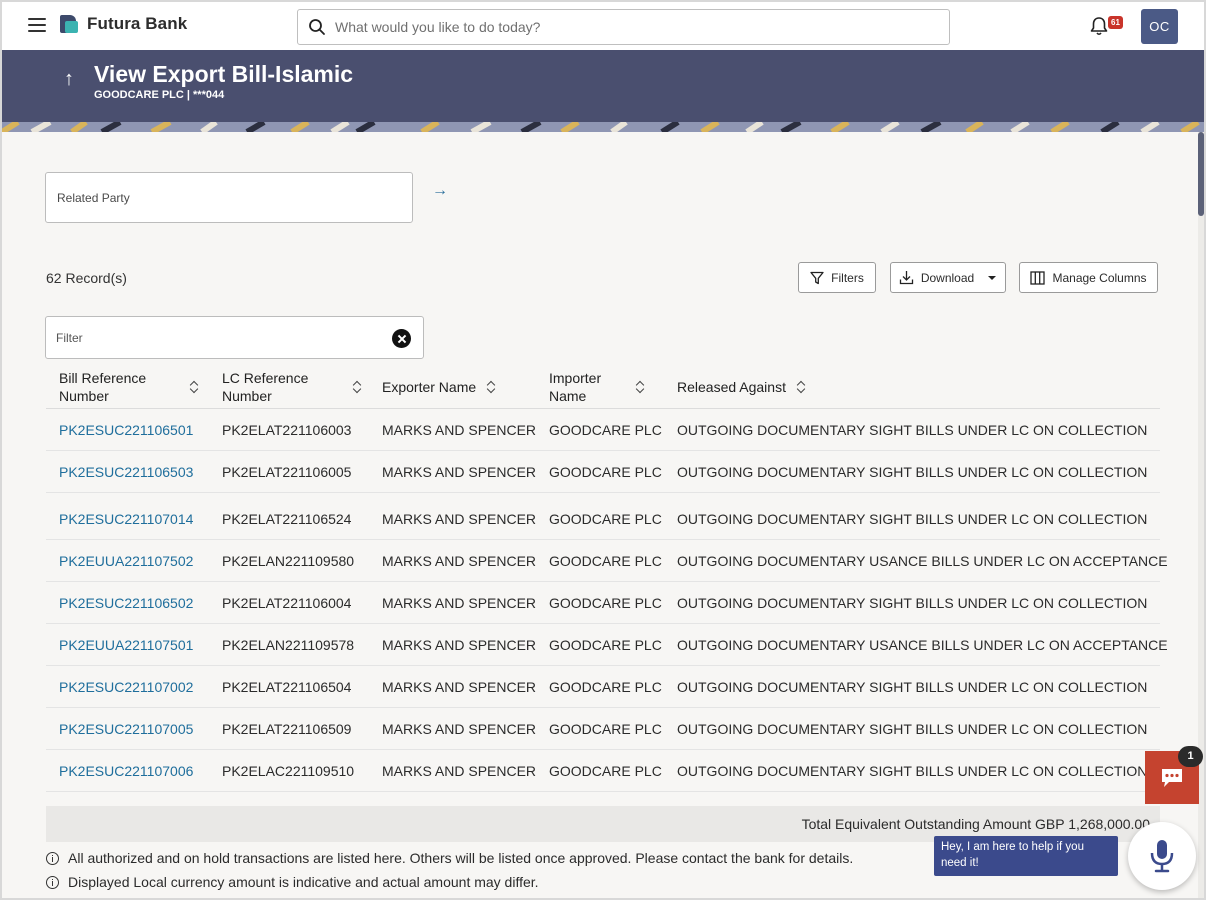 The image size is (1206, 900). What do you see at coordinates (401, 338) in the screenshot?
I see `clear-filter-icon` at bounding box center [401, 338].